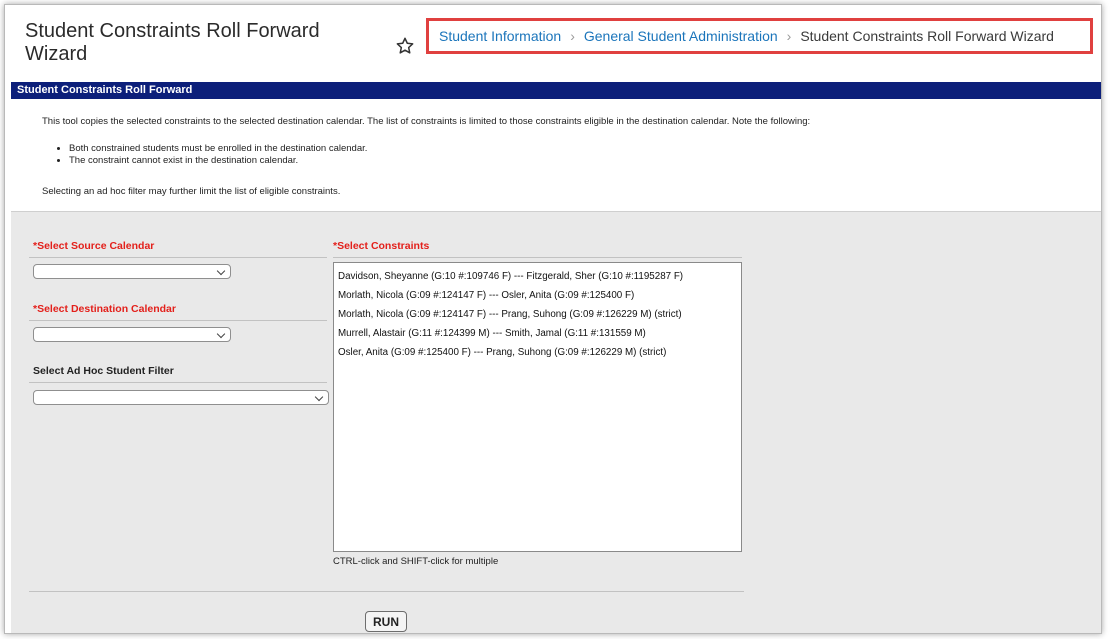 The height and width of the screenshot is (639, 1112). Describe the element at coordinates (132, 271) in the screenshot. I see `source-calendar-select` at that location.